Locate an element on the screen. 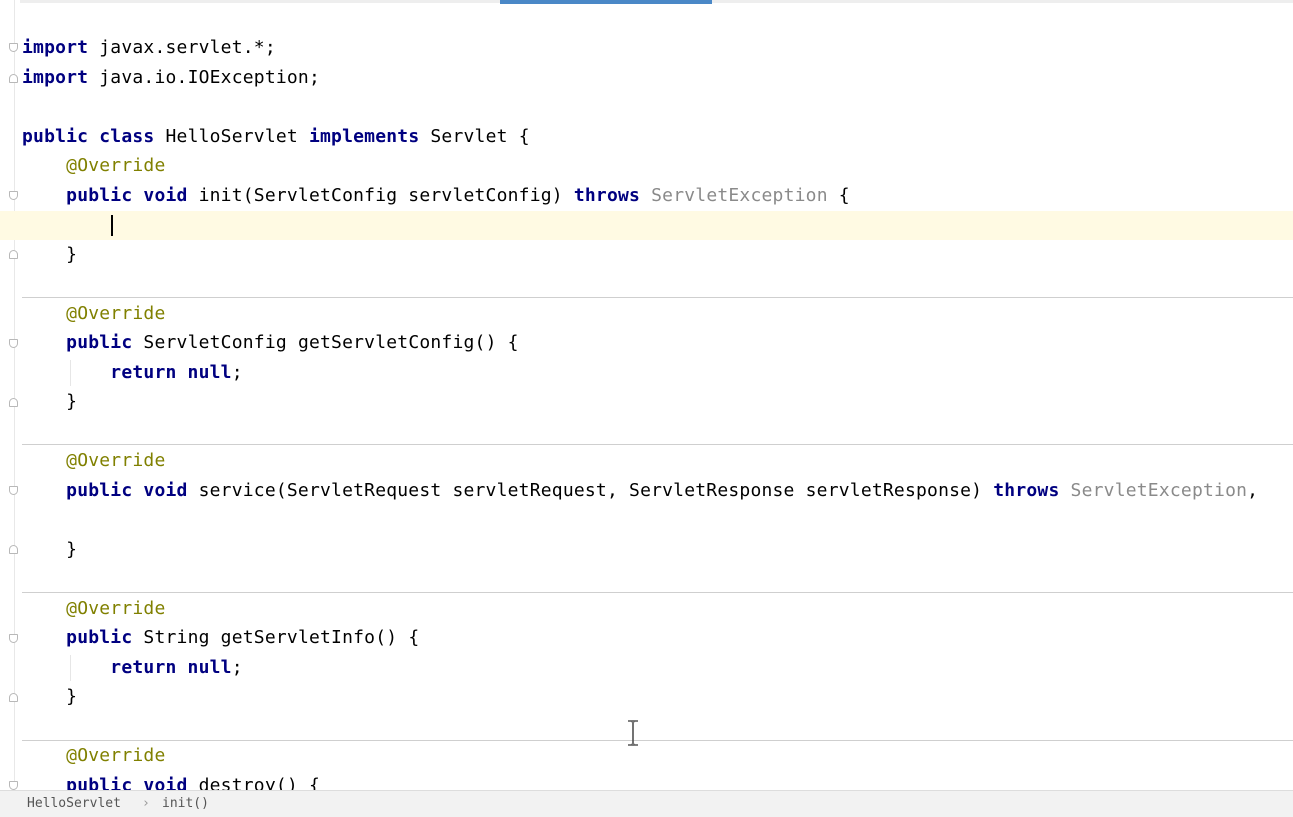 Image resolution: width=1293 pixels, height=817 pixels. text-caret is located at coordinates (112, 225).